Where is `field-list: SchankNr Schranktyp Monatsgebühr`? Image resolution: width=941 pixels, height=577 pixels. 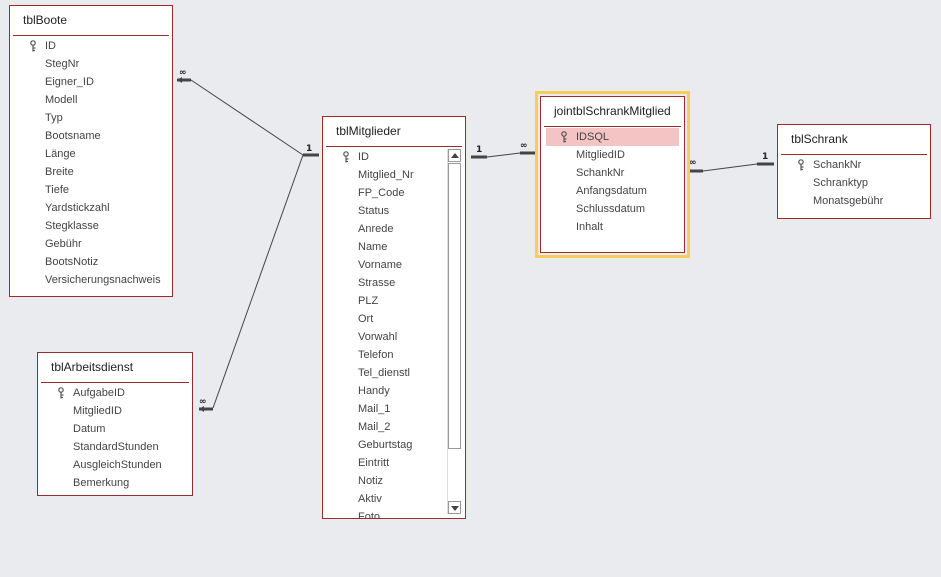 field-list: SchankNr Schranktyp Monatsgebühr is located at coordinates (854, 182).